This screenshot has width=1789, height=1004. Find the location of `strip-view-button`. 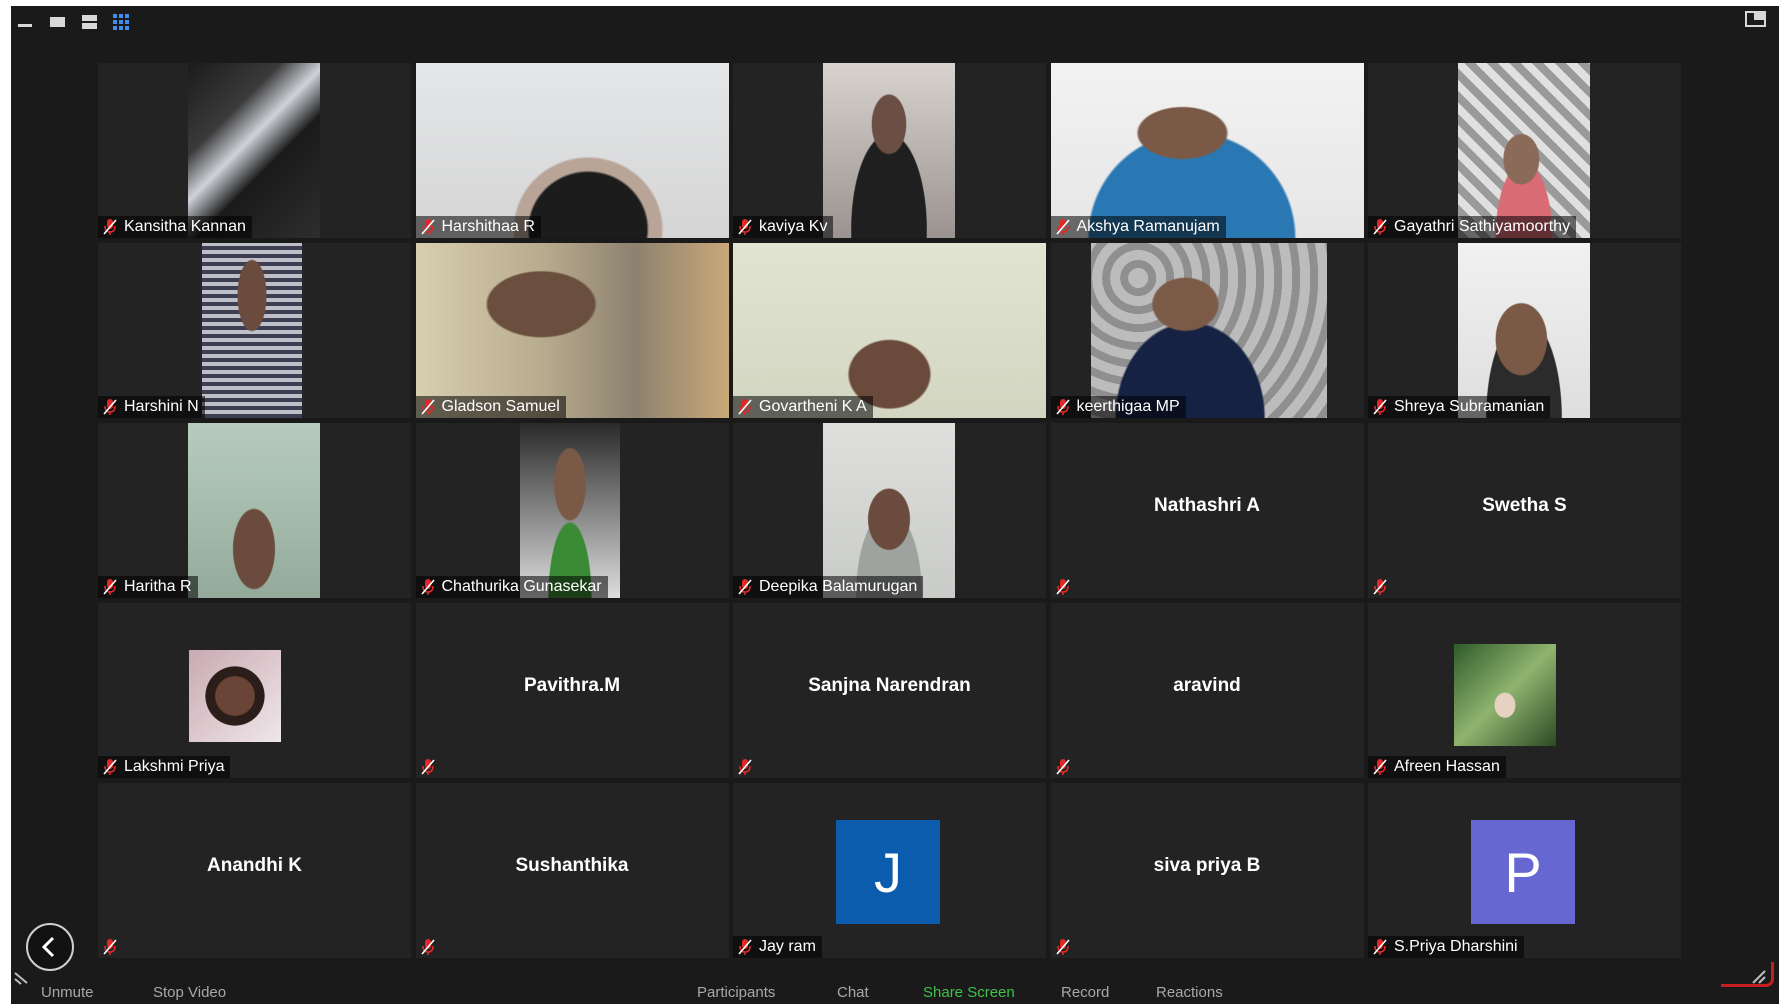

strip-view-button is located at coordinates (90, 23).